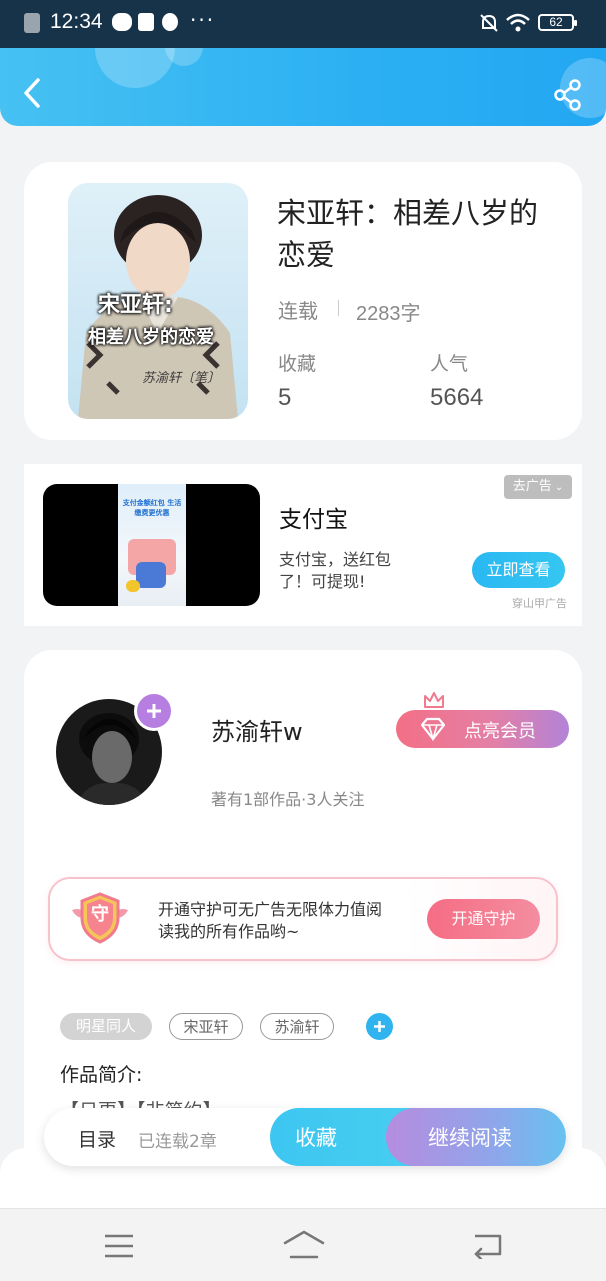  Describe the element at coordinates (488, 1245) in the screenshot. I see `back-nav-icon` at that location.